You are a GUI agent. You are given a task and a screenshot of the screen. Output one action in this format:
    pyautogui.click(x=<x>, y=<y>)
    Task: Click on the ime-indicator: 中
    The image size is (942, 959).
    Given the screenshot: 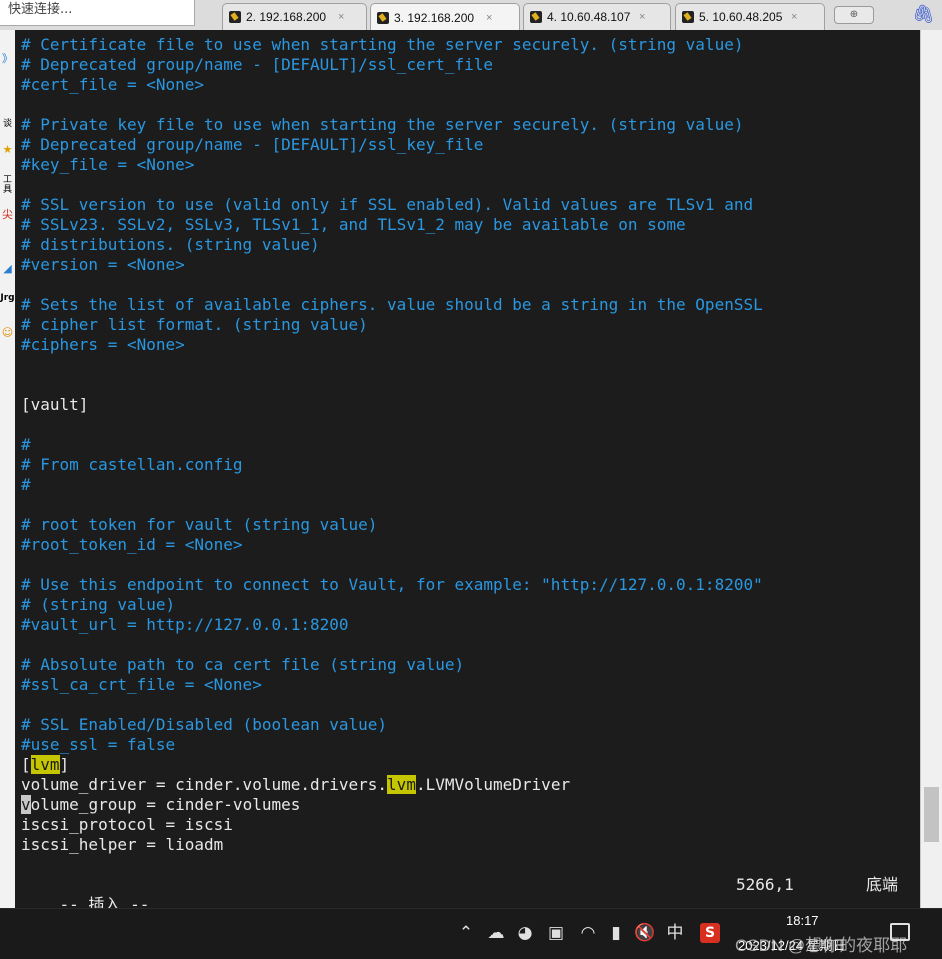 What is the action you would take?
    pyautogui.click(x=675, y=933)
    